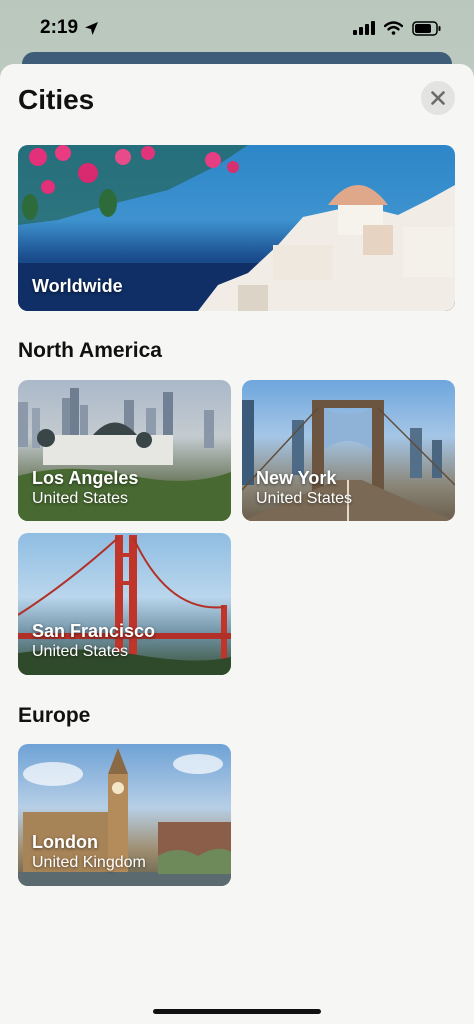  I want to click on city-card-los-angeles: Los Angeles United States, so click(124, 450).